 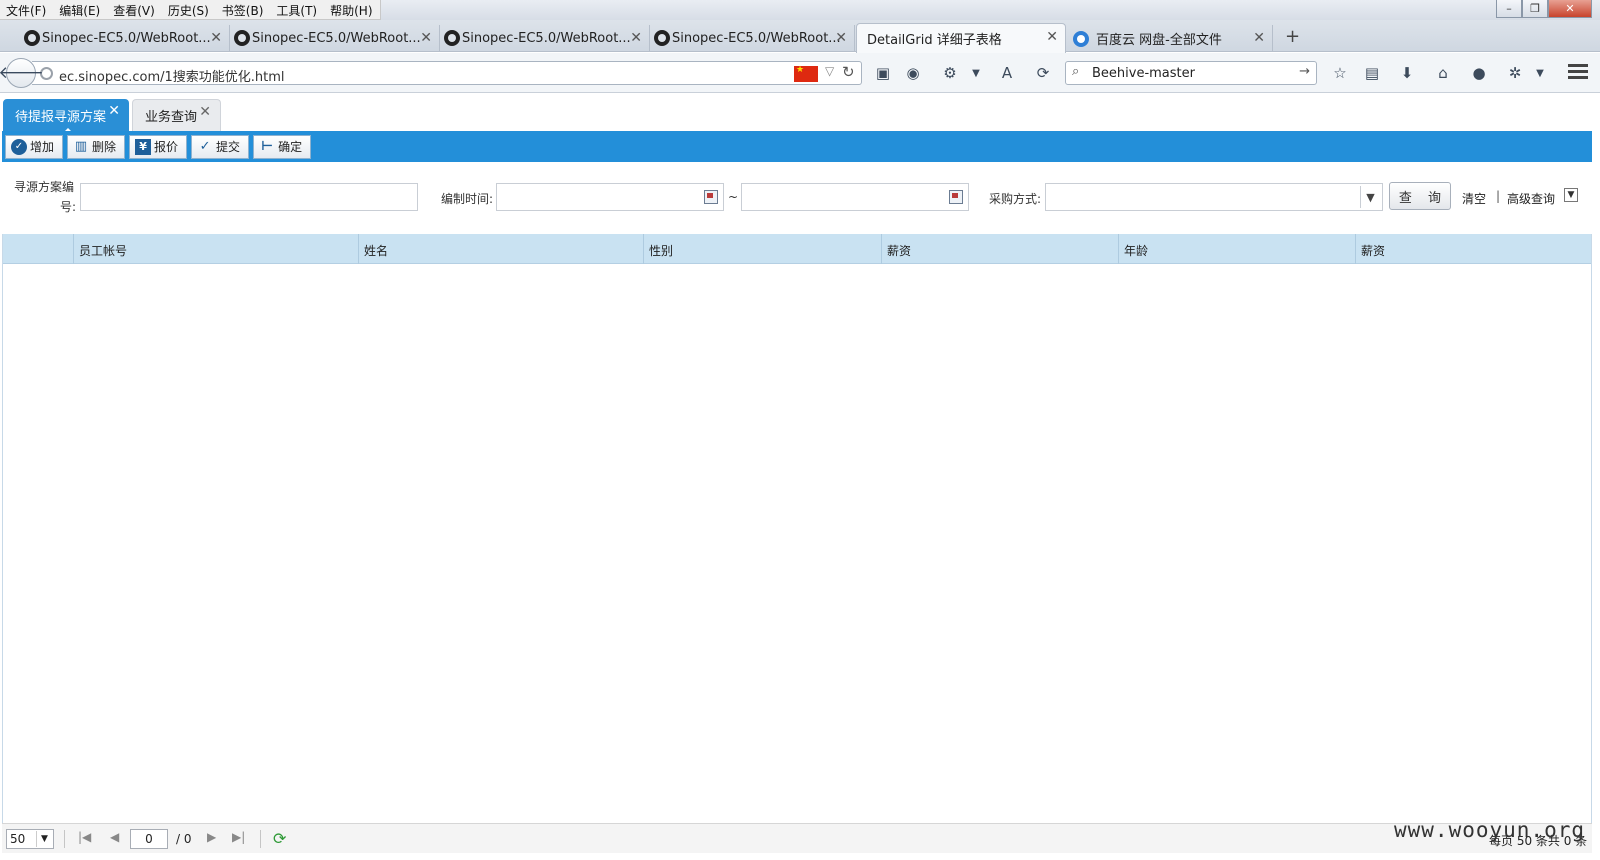 What do you see at coordinates (18, 839) in the screenshot?
I see `page-size-value: 50` at bounding box center [18, 839].